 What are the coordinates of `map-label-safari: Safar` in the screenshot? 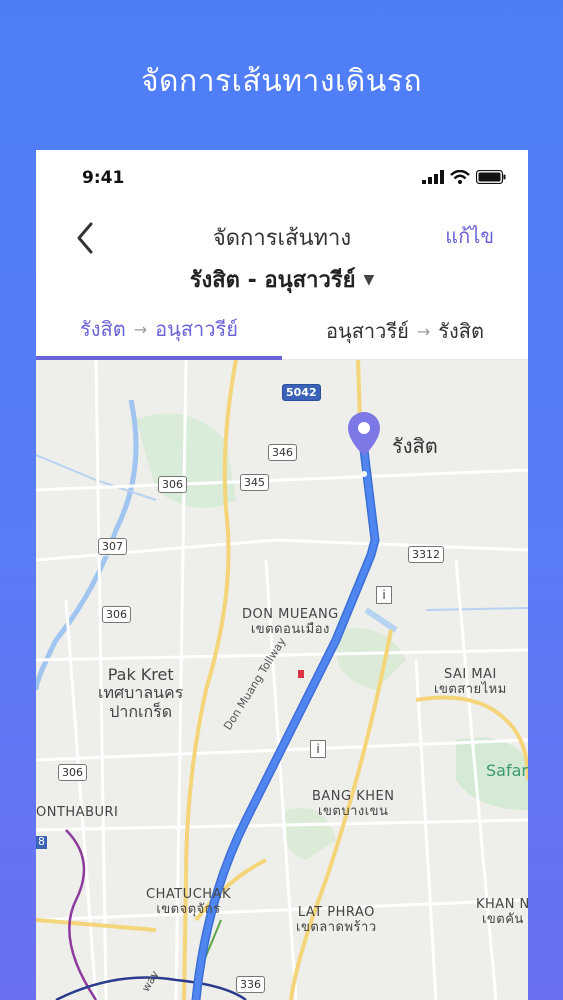 It's located at (507, 770).